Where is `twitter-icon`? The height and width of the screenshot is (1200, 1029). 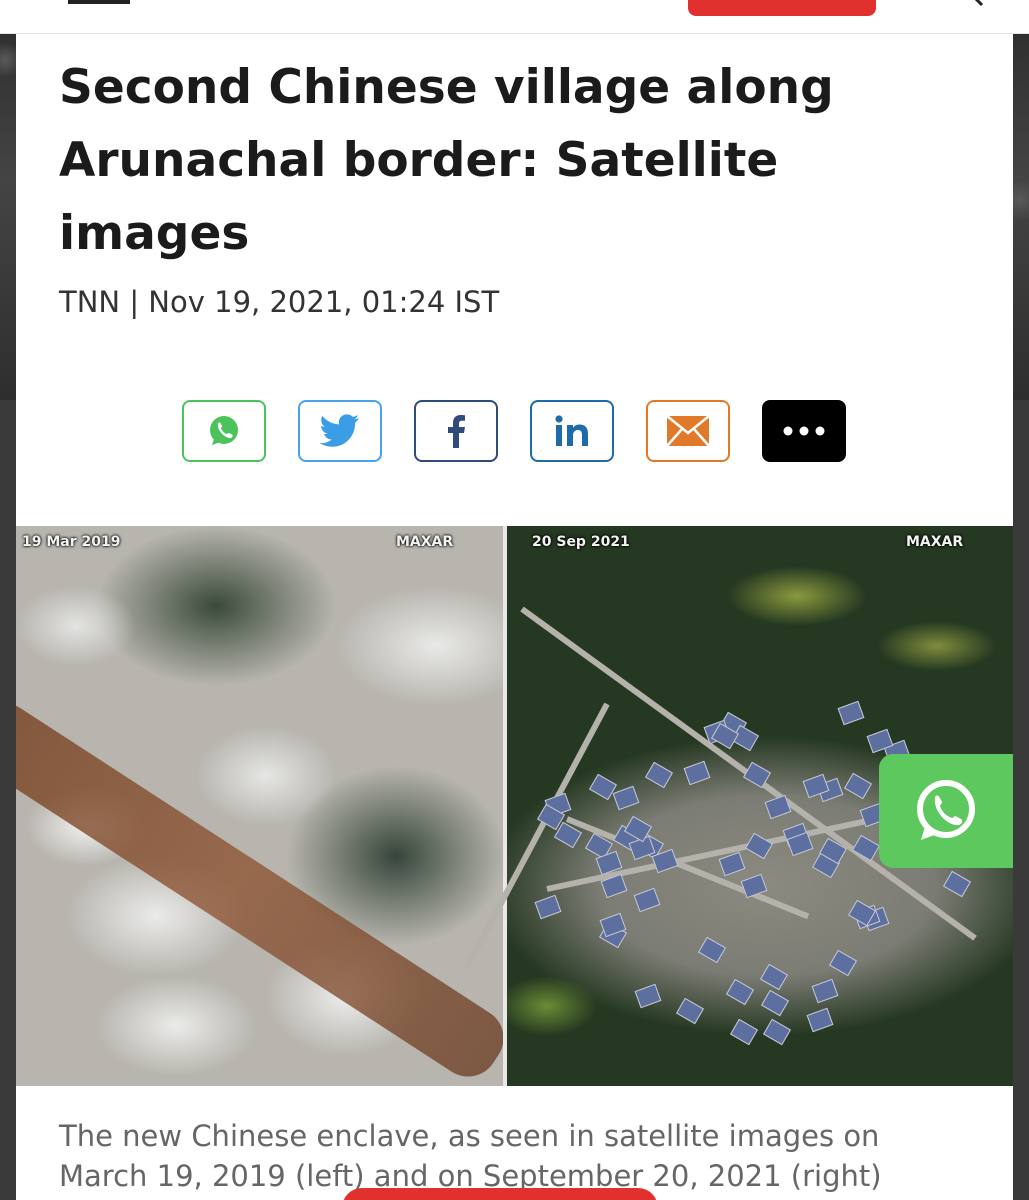 twitter-icon is located at coordinates (339, 430).